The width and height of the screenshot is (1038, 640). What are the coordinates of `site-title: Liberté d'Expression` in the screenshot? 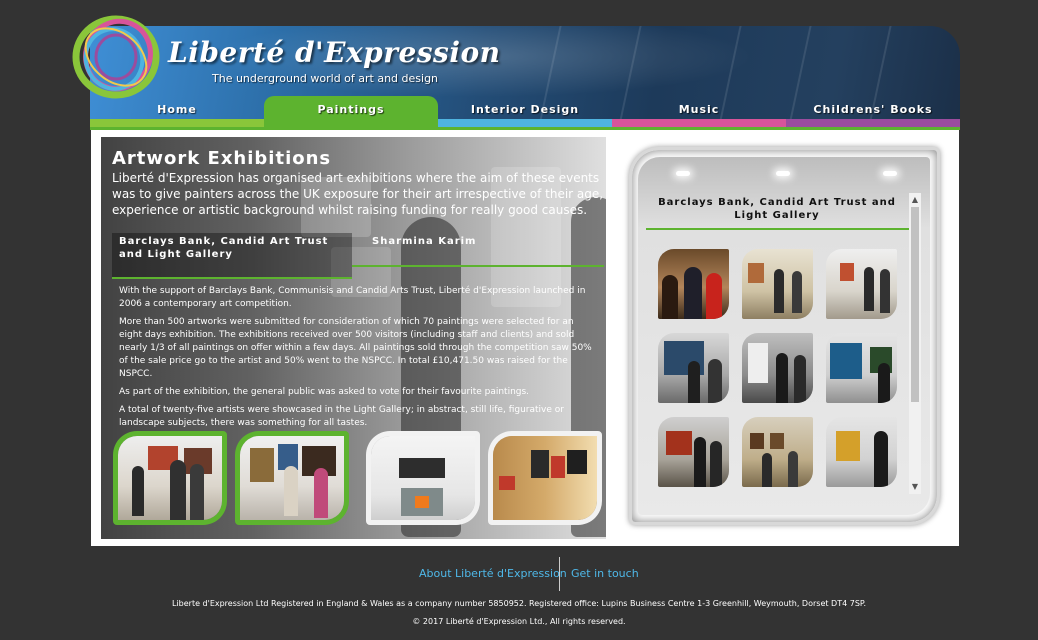 It's located at (334, 52).